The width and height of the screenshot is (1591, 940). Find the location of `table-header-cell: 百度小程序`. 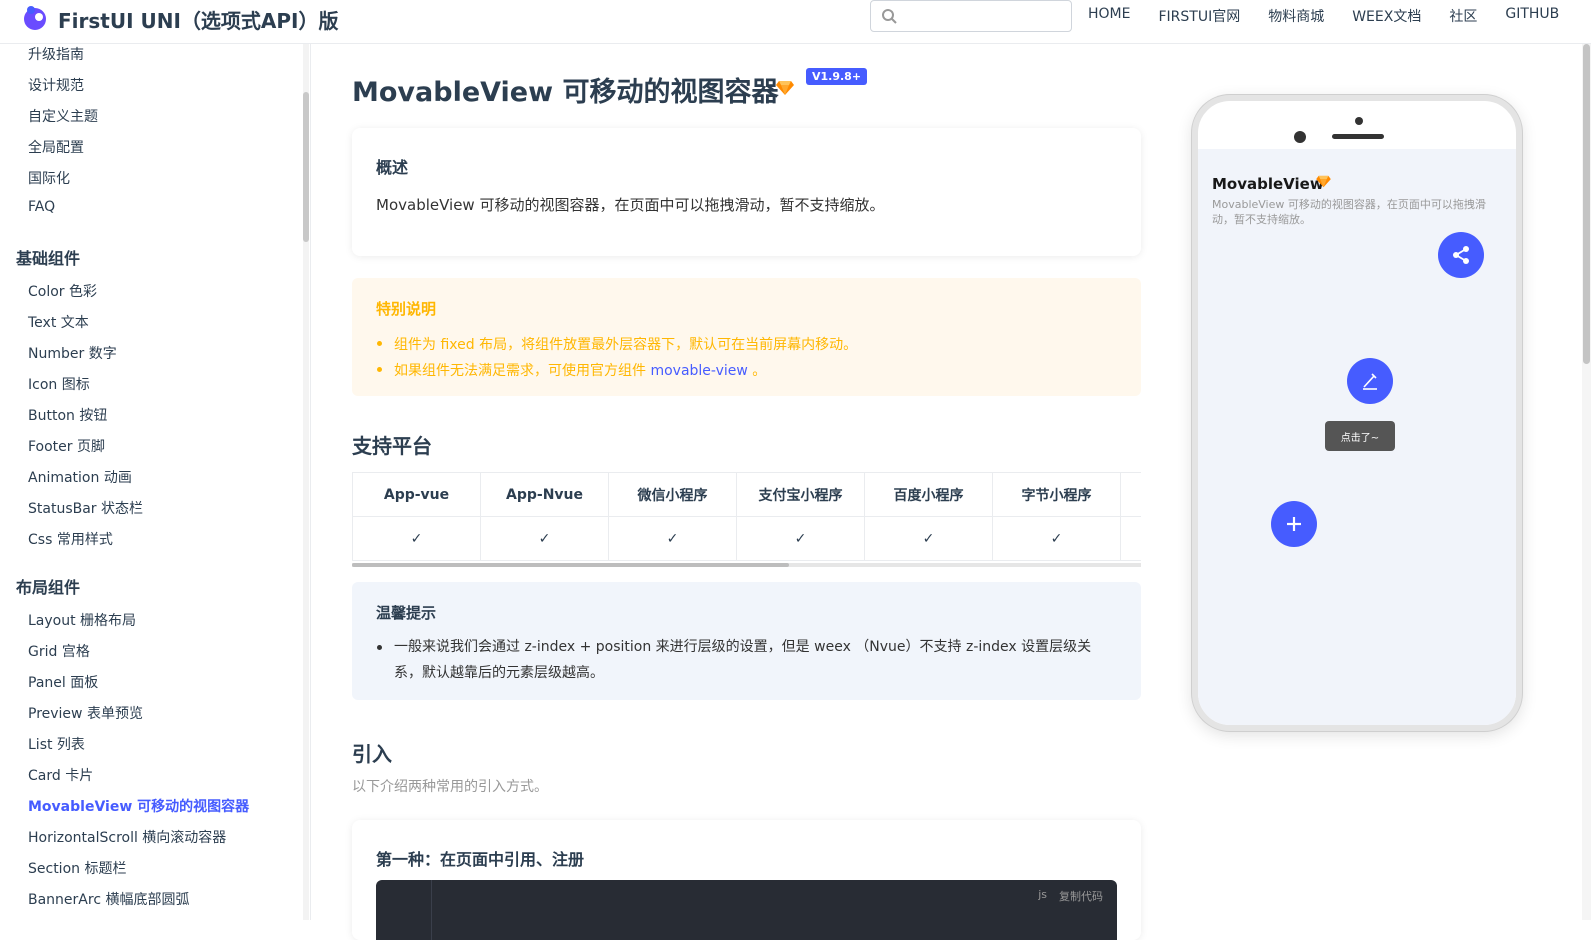

table-header-cell: 百度小程序 is located at coordinates (928, 494).